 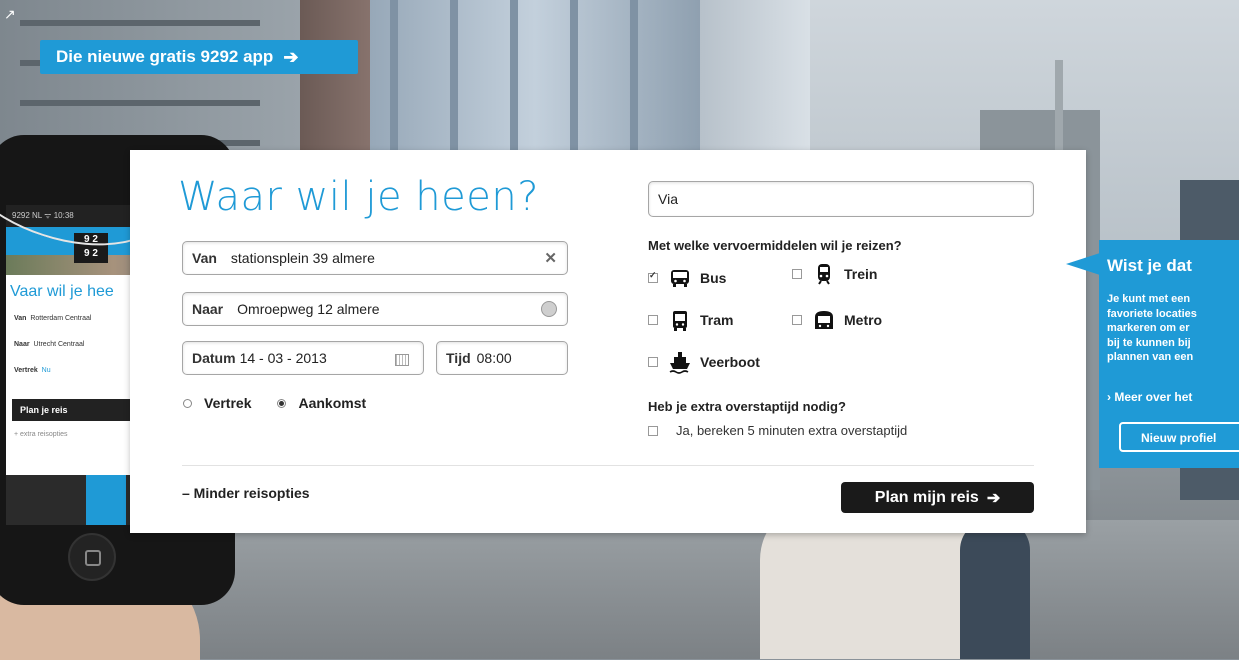 I want to click on transfer-question: Heb je extra overstaptijd nodig?, so click(x=747, y=406).